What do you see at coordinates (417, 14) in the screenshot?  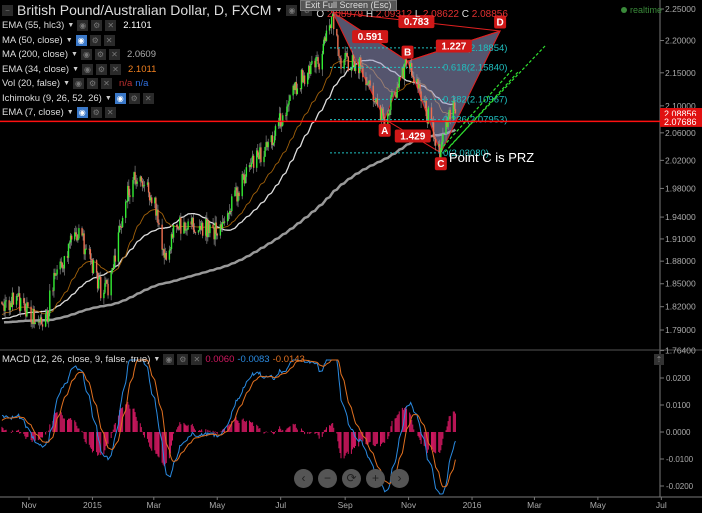 I see `low-label: L` at bounding box center [417, 14].